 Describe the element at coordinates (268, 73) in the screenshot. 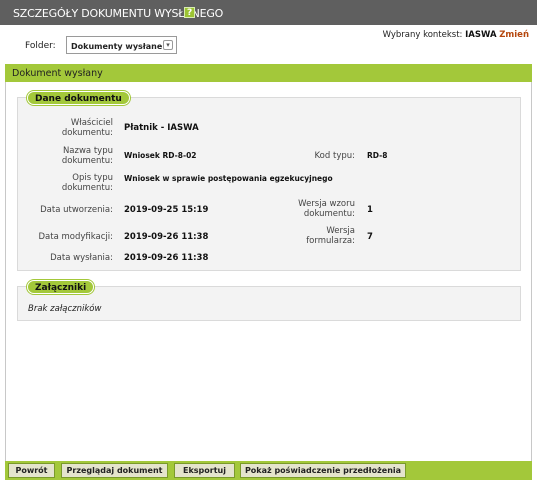

I see `panel-header: Dokument wysłany` at that location.